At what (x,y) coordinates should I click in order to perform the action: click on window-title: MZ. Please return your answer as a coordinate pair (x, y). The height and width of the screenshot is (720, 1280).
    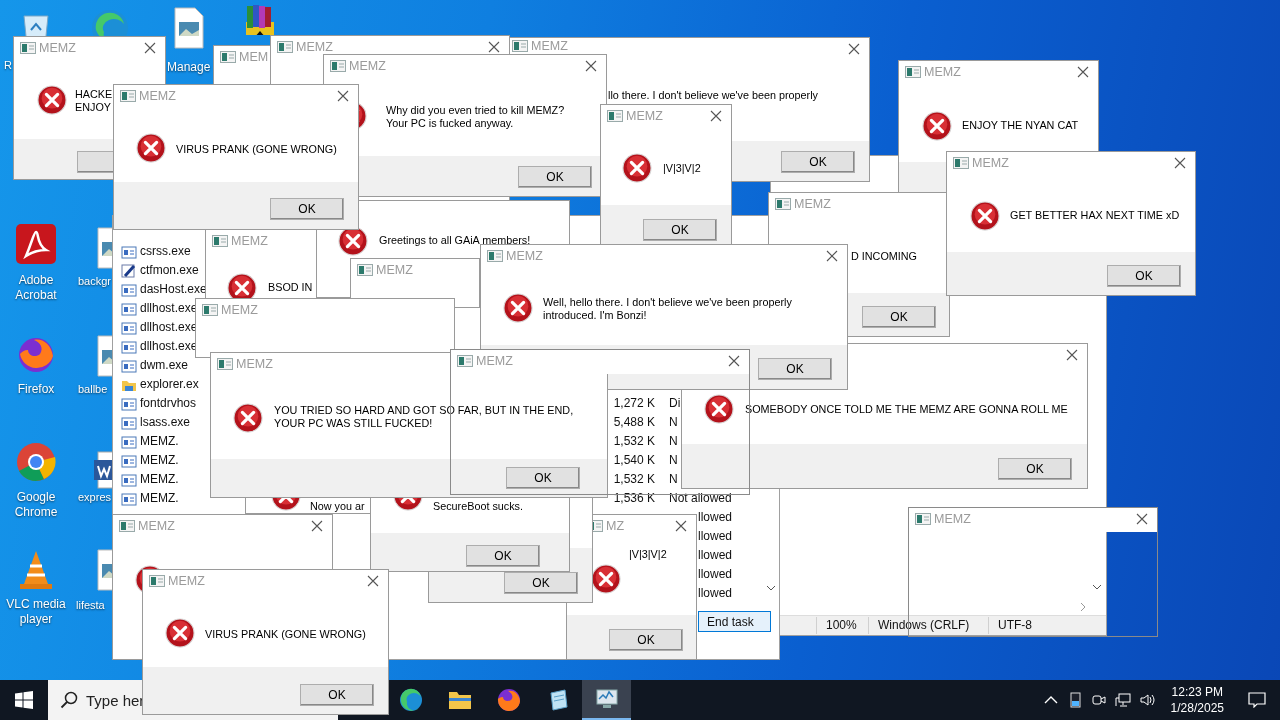
    Looking at the image, I should click on (615, 526).